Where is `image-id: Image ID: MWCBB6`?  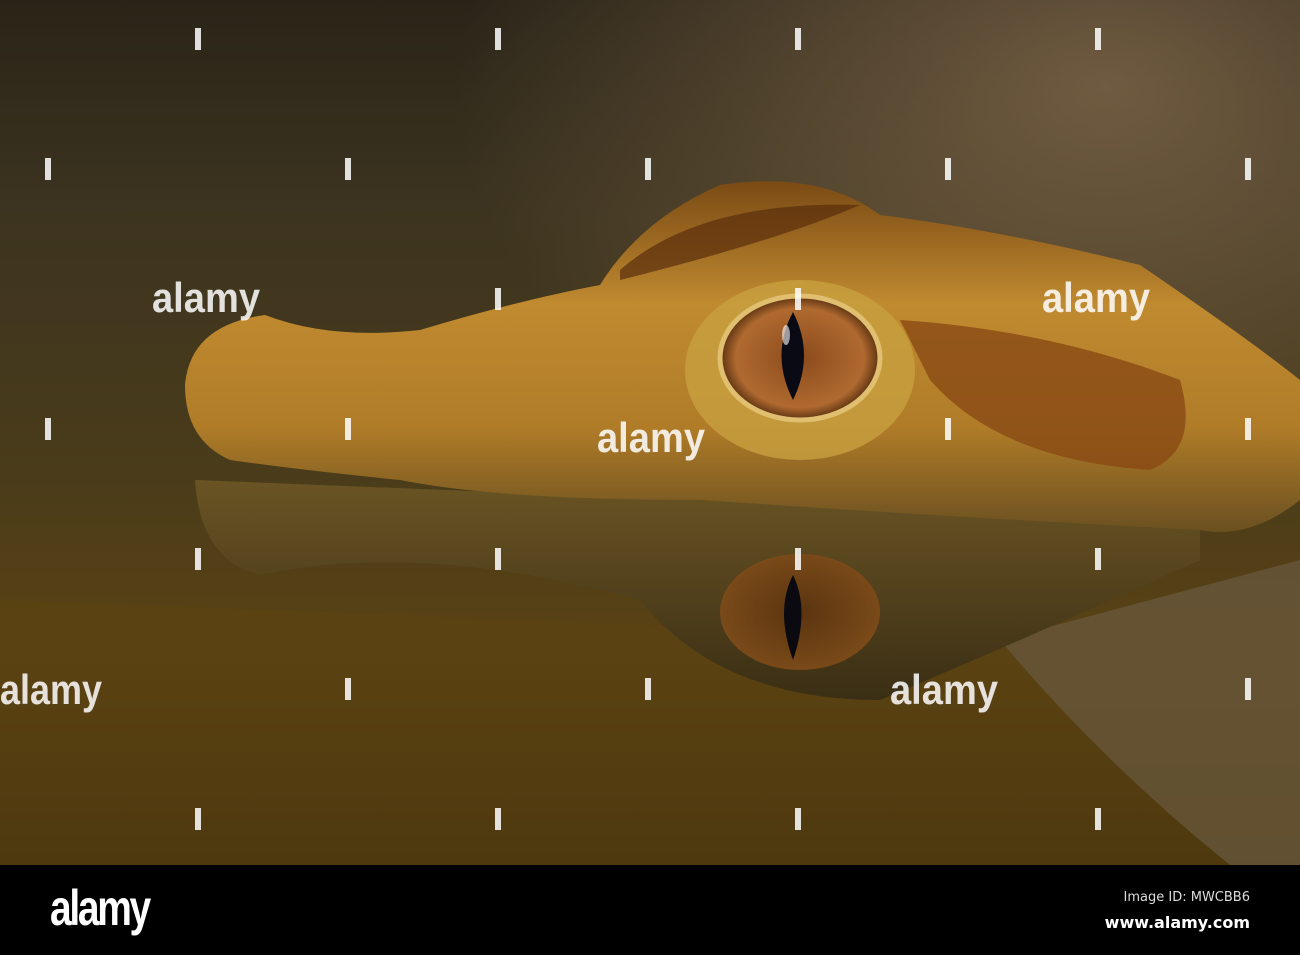 image-id: Image ID: MWCBB6 is located at coordinates (1186, 897).